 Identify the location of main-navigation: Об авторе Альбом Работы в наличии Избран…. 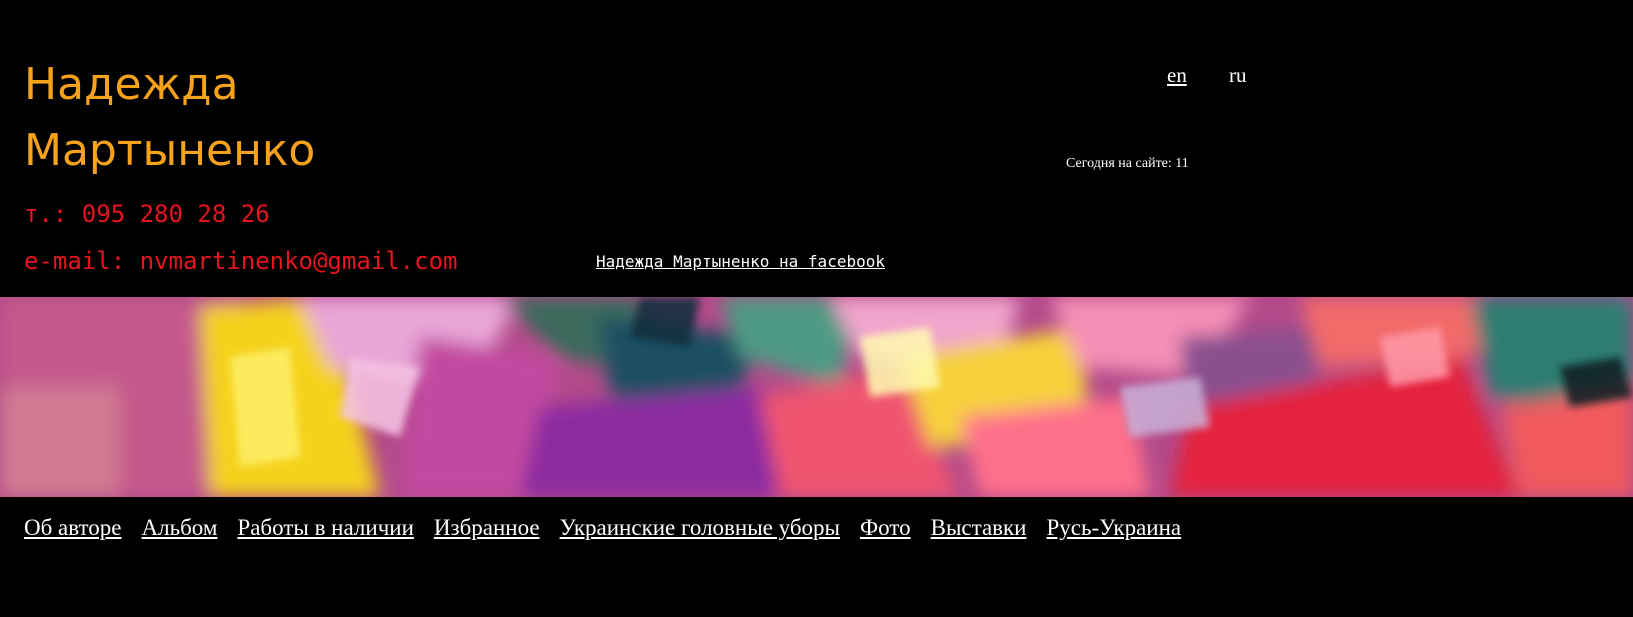
(602, 528).